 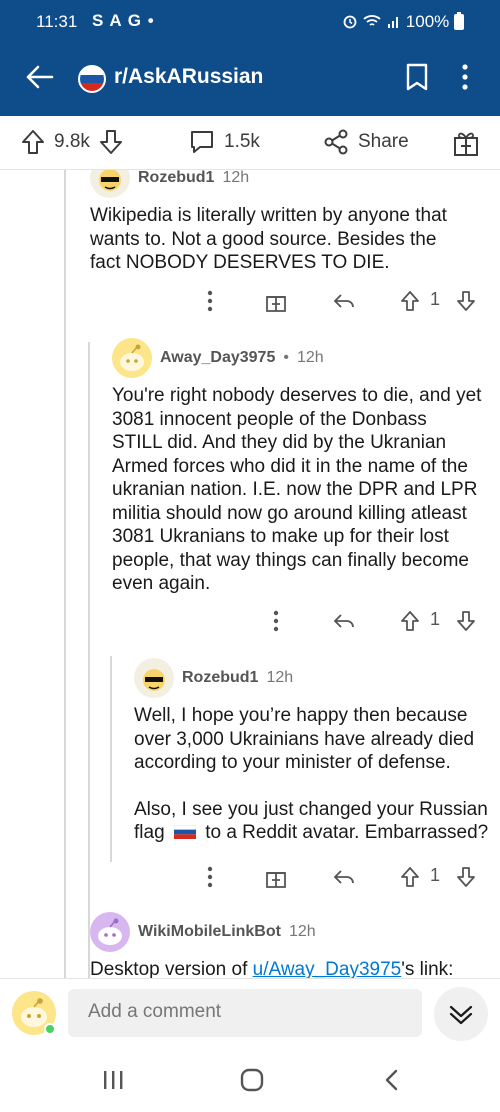 What do you see at coordinates (327, 968) in the screenshot?
I see `user-link: u/Away_Day3975` at bounding box center [327, 968].